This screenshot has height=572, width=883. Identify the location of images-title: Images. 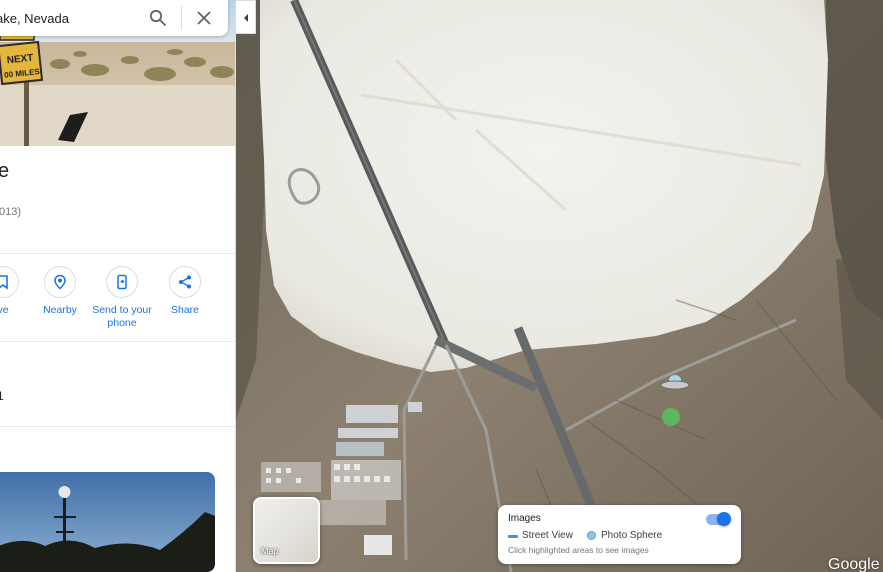
(524, 518).